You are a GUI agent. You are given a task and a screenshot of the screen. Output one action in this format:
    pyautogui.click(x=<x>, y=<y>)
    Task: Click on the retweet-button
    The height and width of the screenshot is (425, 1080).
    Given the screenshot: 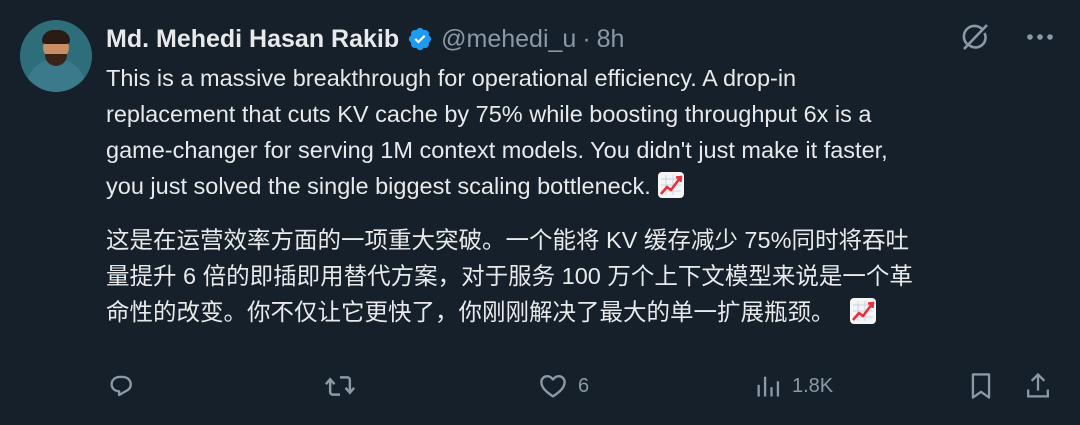 What is the action you would take?
    pyautogui.click(x=340, y=386)
    